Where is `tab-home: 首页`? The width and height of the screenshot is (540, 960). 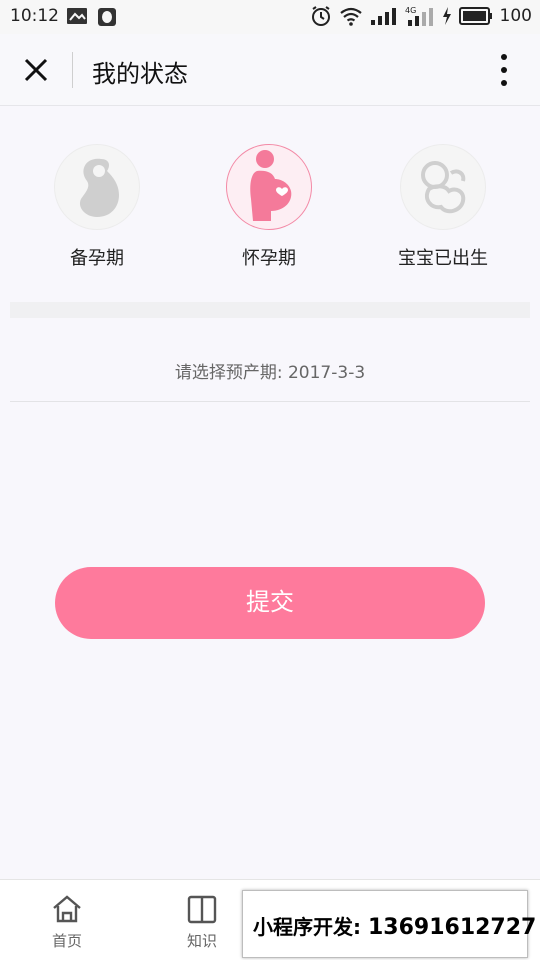 tab-home: 首页 is located at coordinates (67, 921).